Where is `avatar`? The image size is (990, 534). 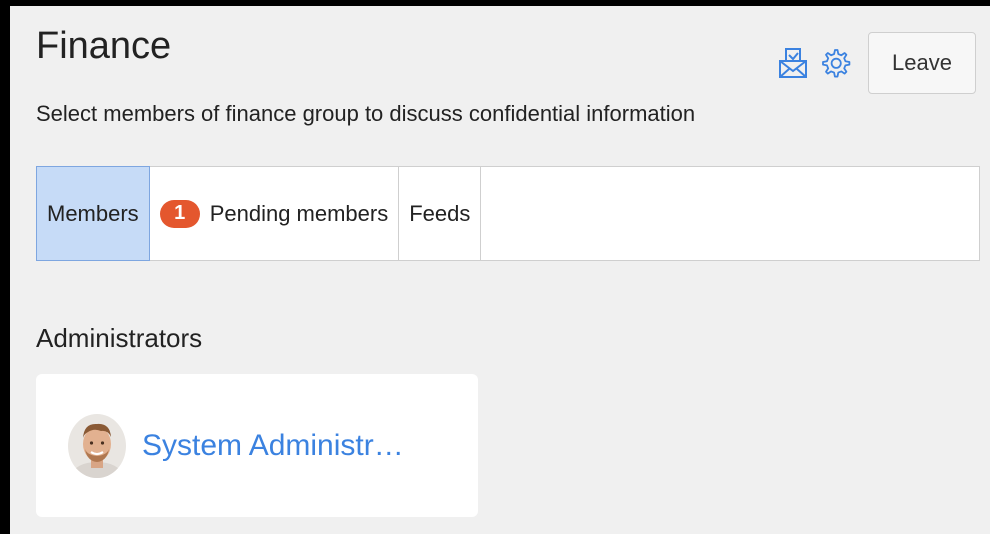 avatar is located at coordinates (97, 445).